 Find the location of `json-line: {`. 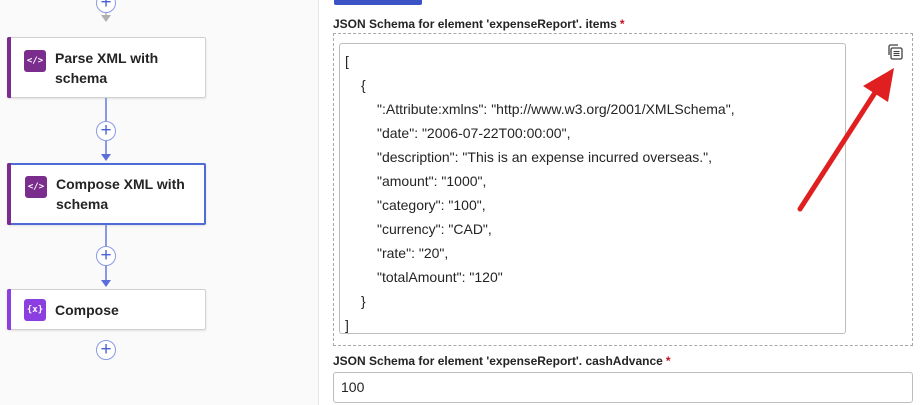

json-line: { is located at coordinates (363, 85).